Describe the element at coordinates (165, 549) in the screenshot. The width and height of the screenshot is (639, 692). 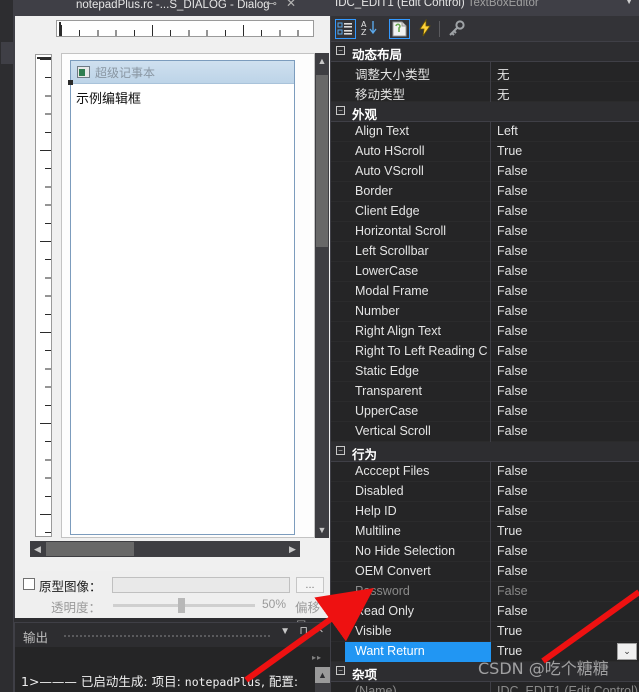
I see `designer-horizontal-scrollbar: ◀ ▶` at that location.